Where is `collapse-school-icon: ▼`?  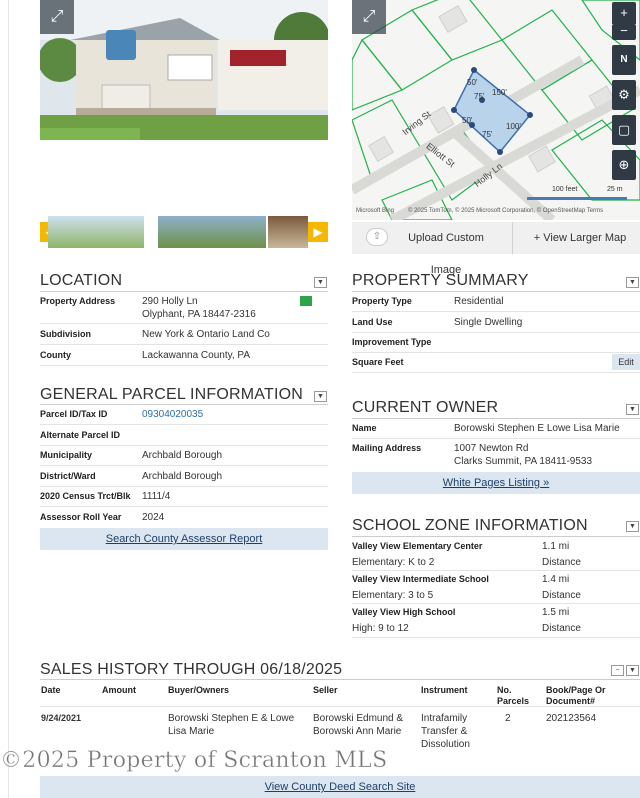
collapse-school-icon: ▼ is located at coordinates (632, 526).